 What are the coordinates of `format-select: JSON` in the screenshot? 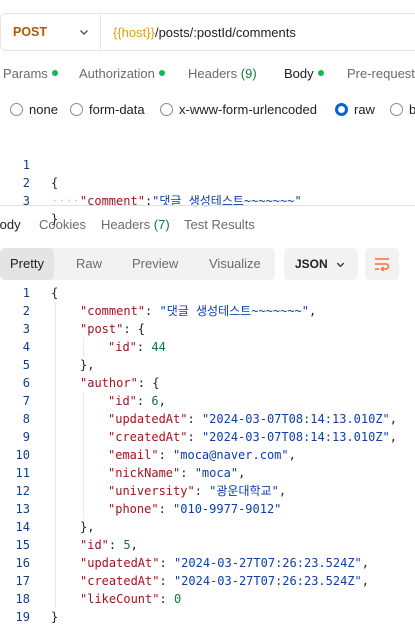 It's located at (321, 264).